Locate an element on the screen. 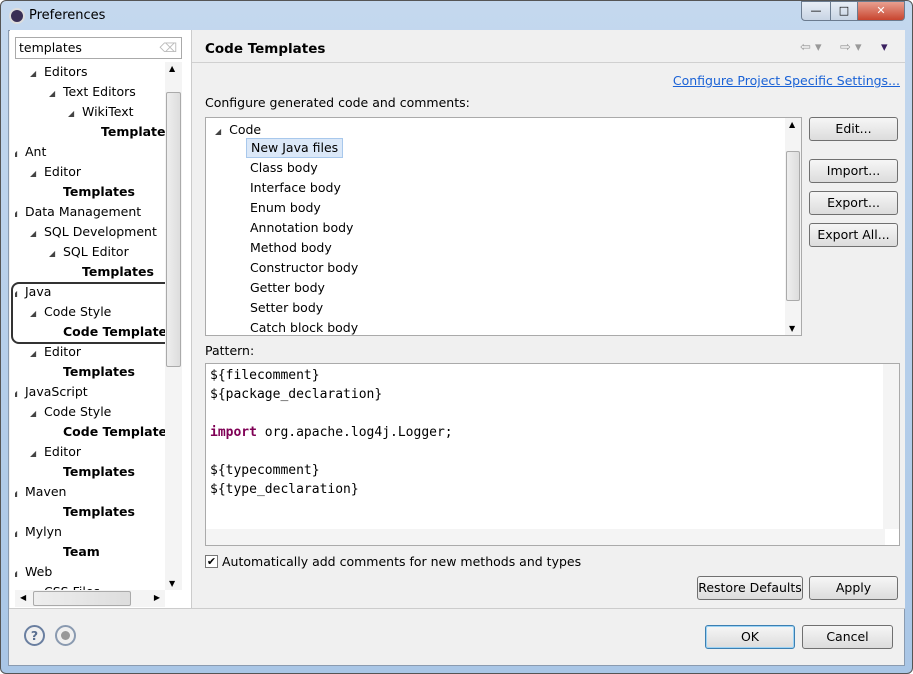  minimize-button: — is located at coordinates (816, 11).